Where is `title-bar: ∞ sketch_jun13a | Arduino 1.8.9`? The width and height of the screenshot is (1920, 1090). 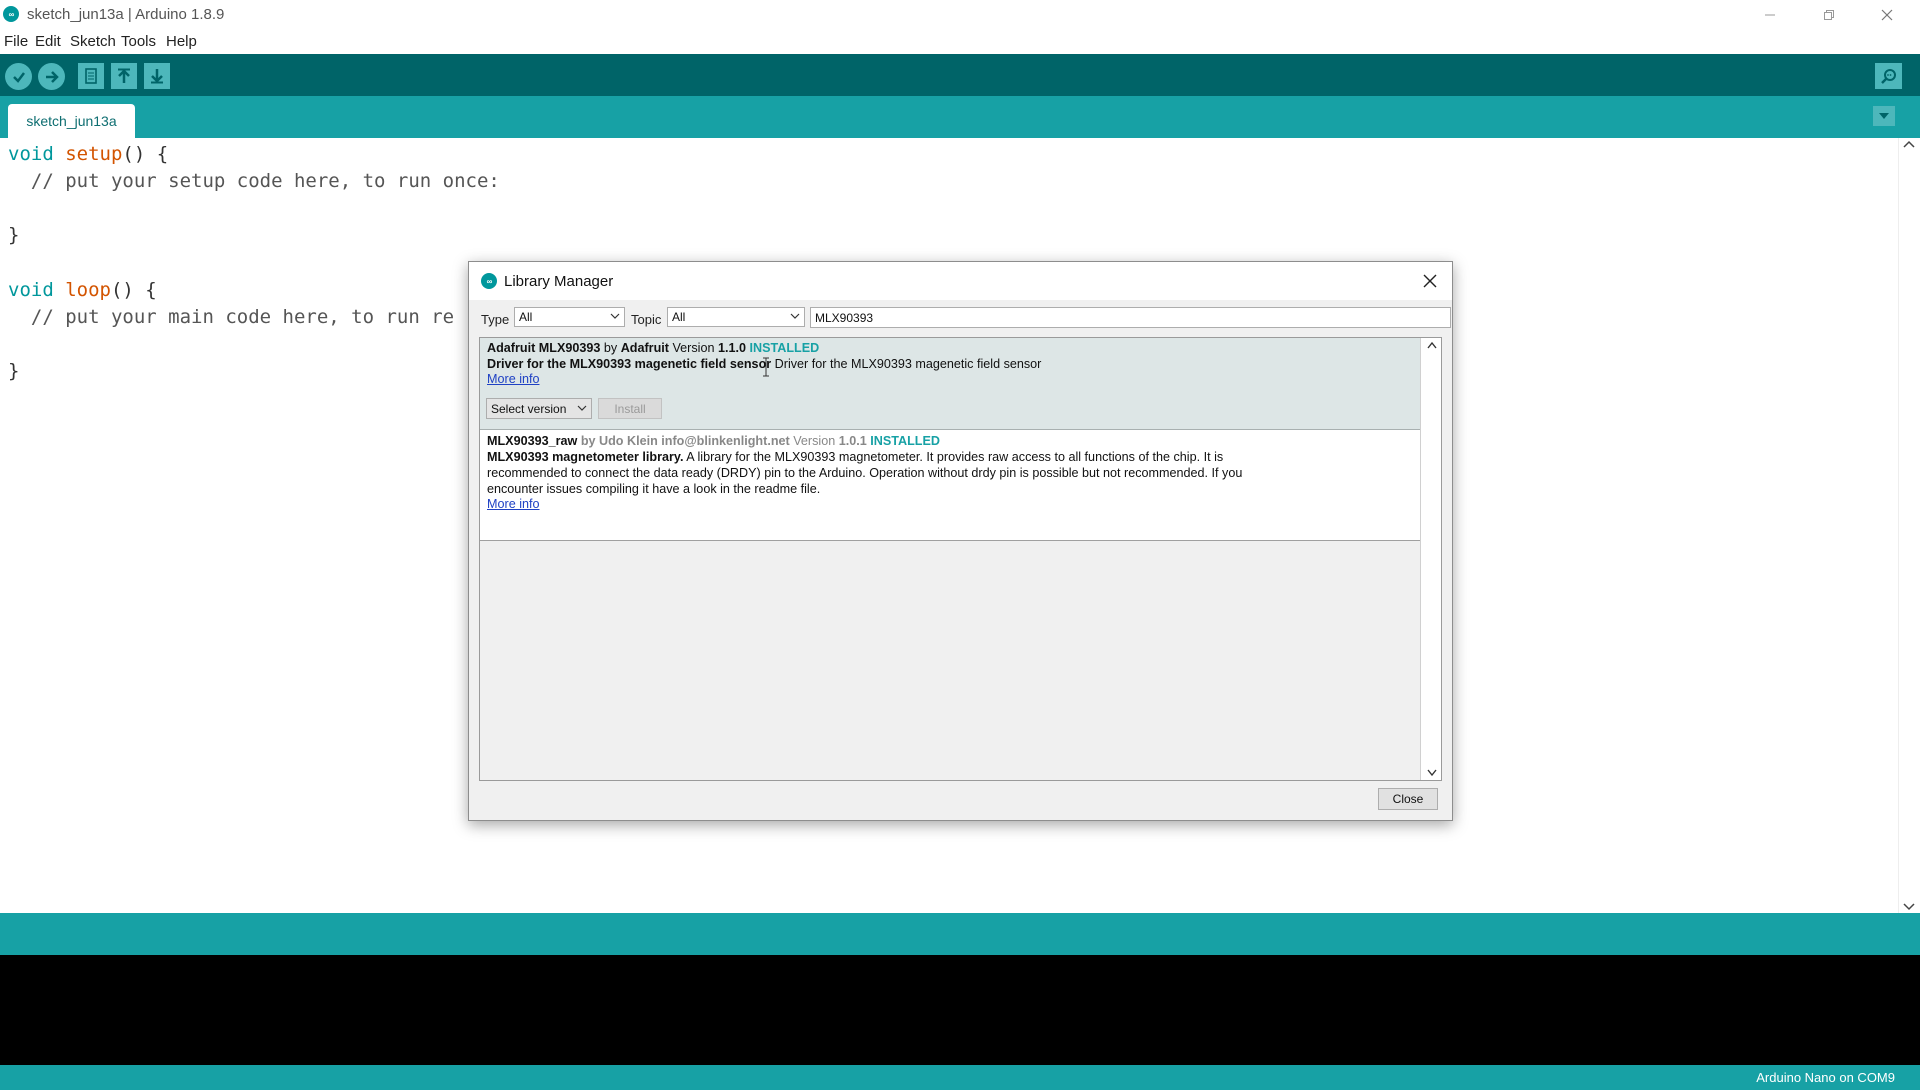 title-bar: ∞ sketch_jun13a | Arduino 1.8.9 is located at coordinates (960, 14).